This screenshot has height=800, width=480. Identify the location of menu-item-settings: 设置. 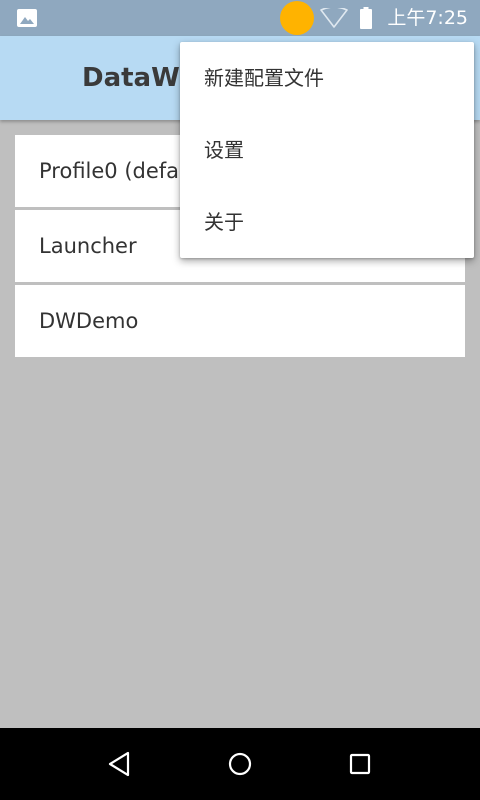
(327, 150).